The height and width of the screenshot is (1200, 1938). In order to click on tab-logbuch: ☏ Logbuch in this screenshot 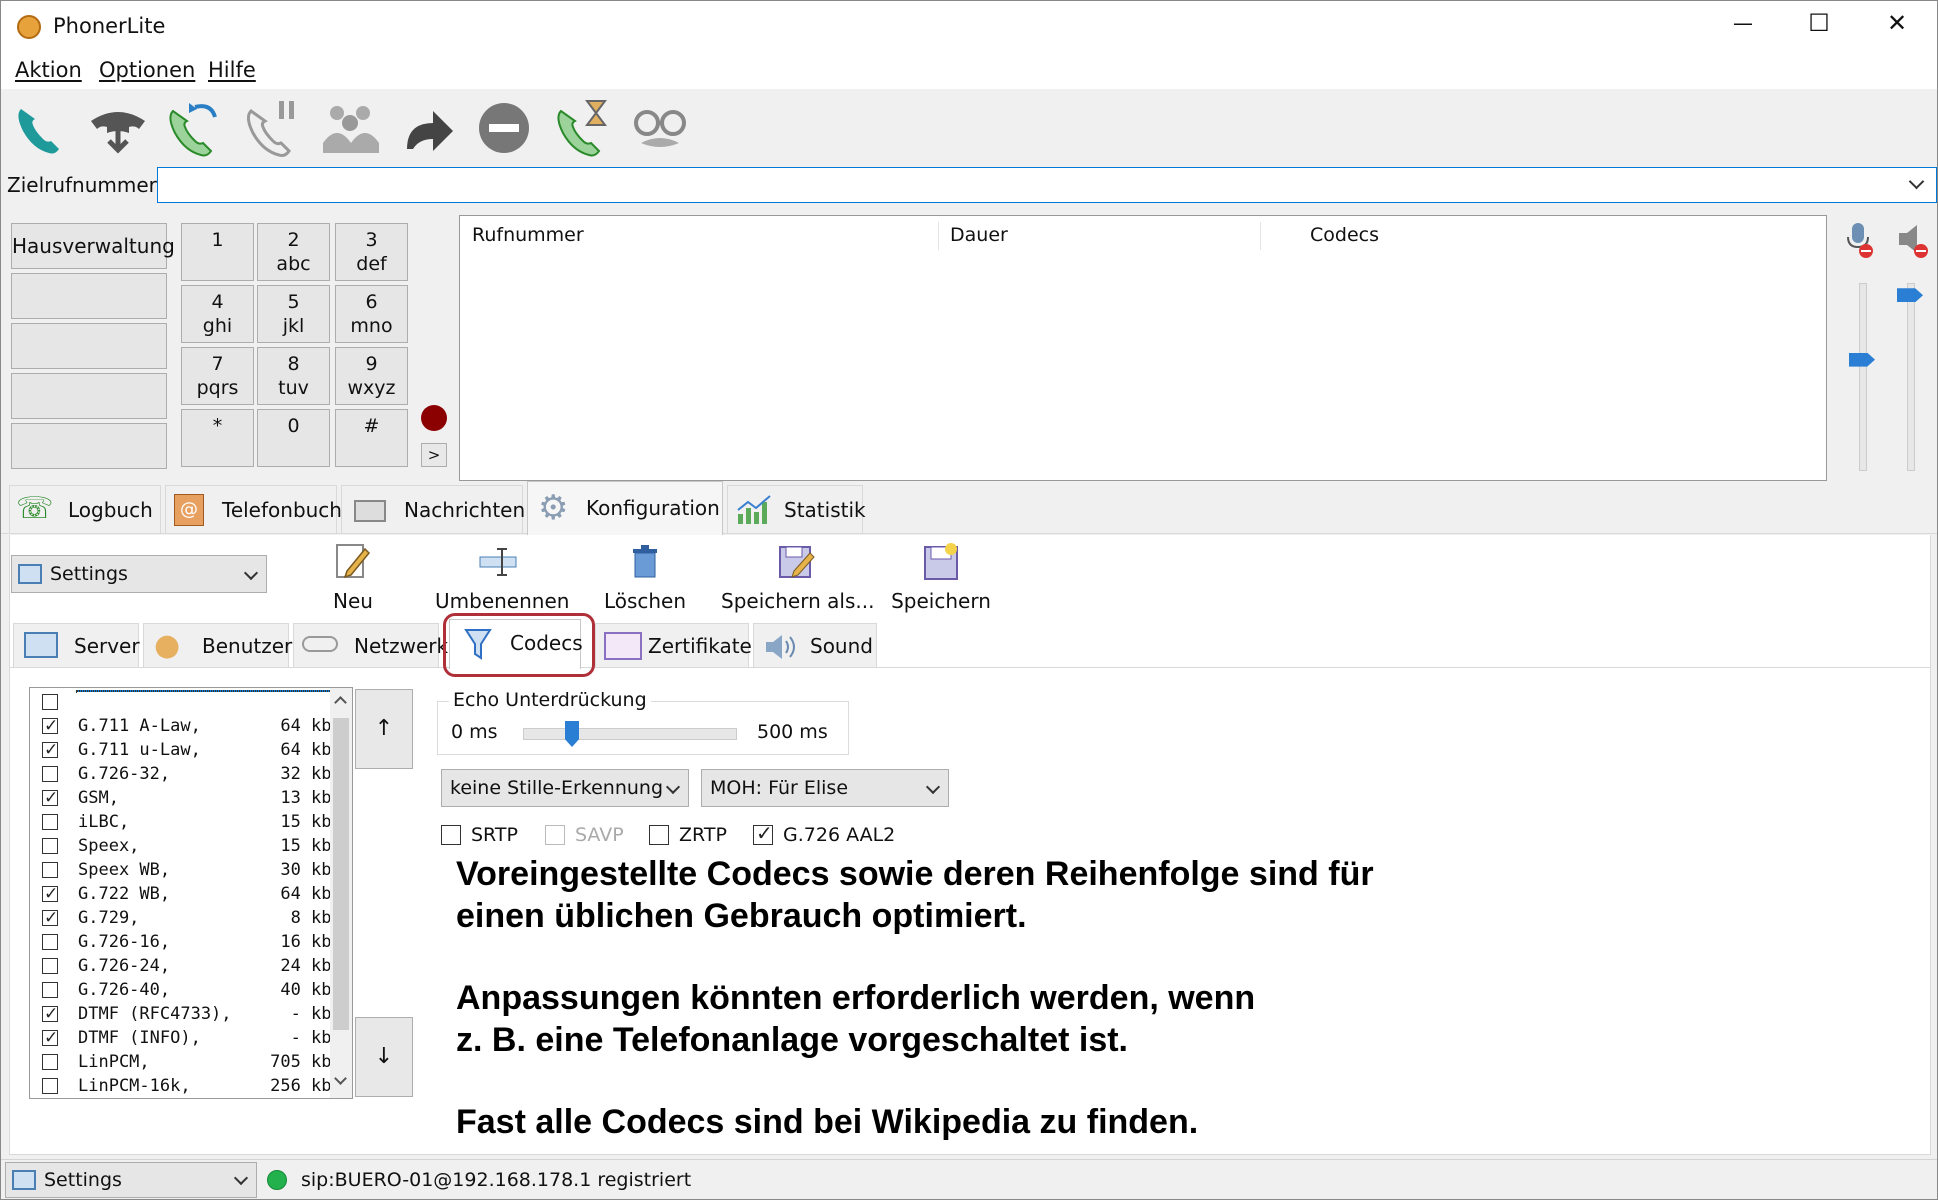, I will do `click(85, 509)`.